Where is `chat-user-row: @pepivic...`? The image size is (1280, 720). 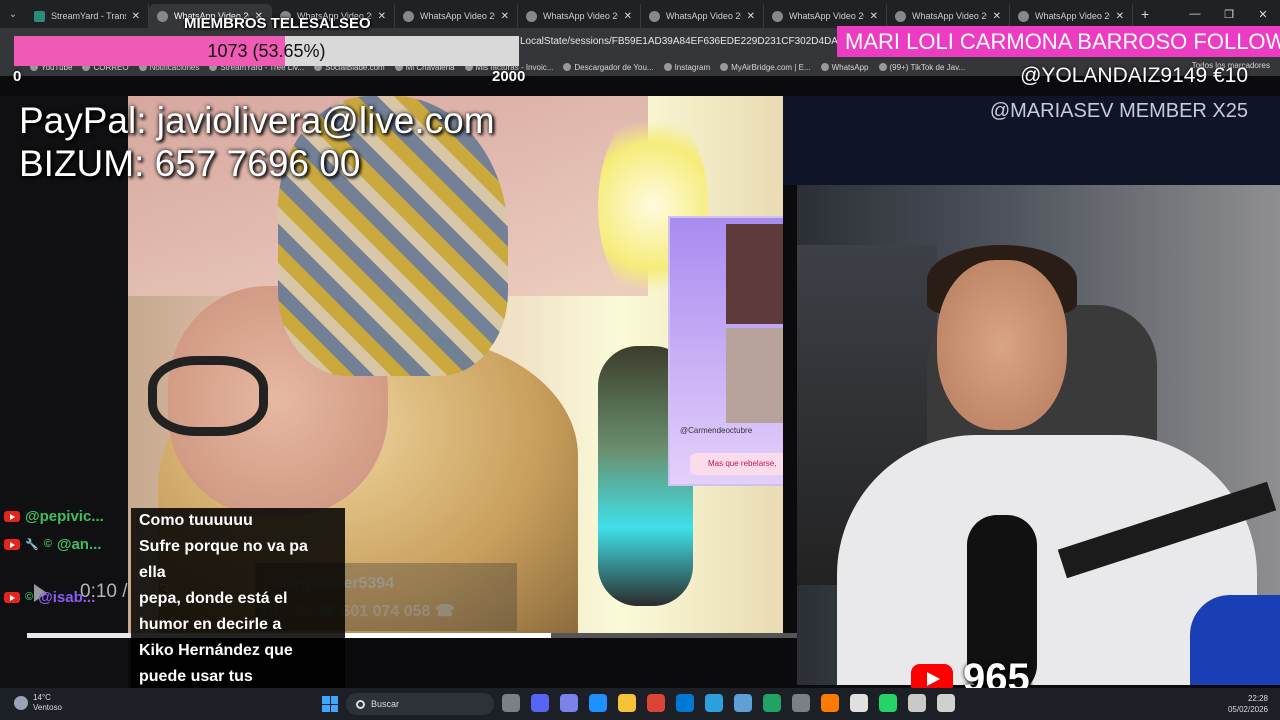 chat-user-row: @pepivic... is located at coordinates (54, 516).